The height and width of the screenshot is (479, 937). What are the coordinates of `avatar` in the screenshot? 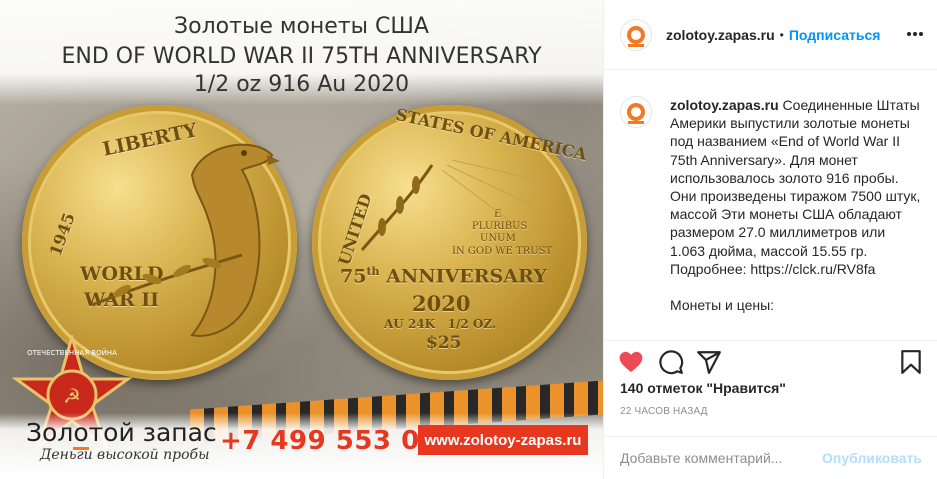 It's located at (636, 34).